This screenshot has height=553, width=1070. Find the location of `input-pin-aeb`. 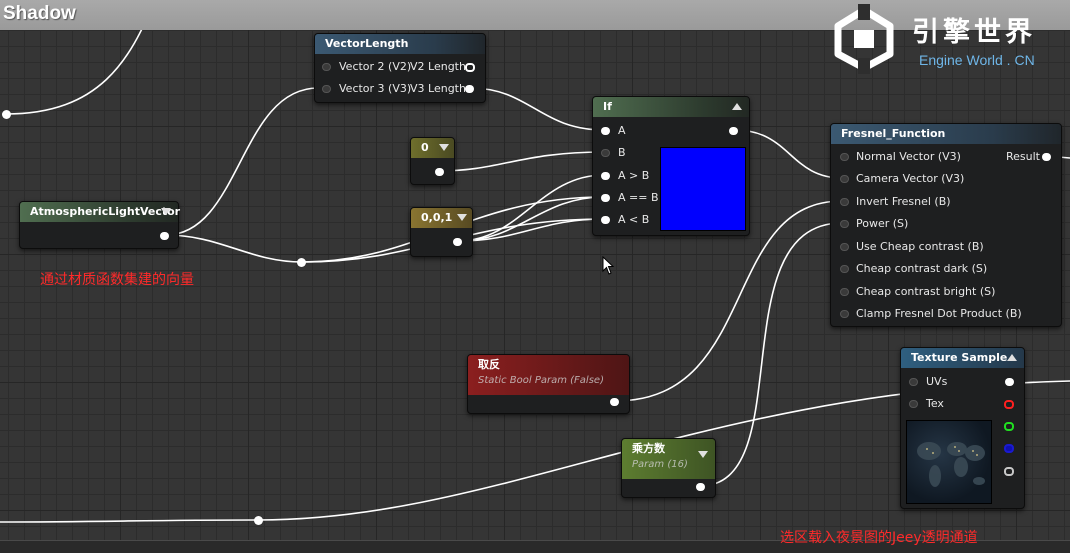

input-pin-aeb is located at coordinates (605, 198).